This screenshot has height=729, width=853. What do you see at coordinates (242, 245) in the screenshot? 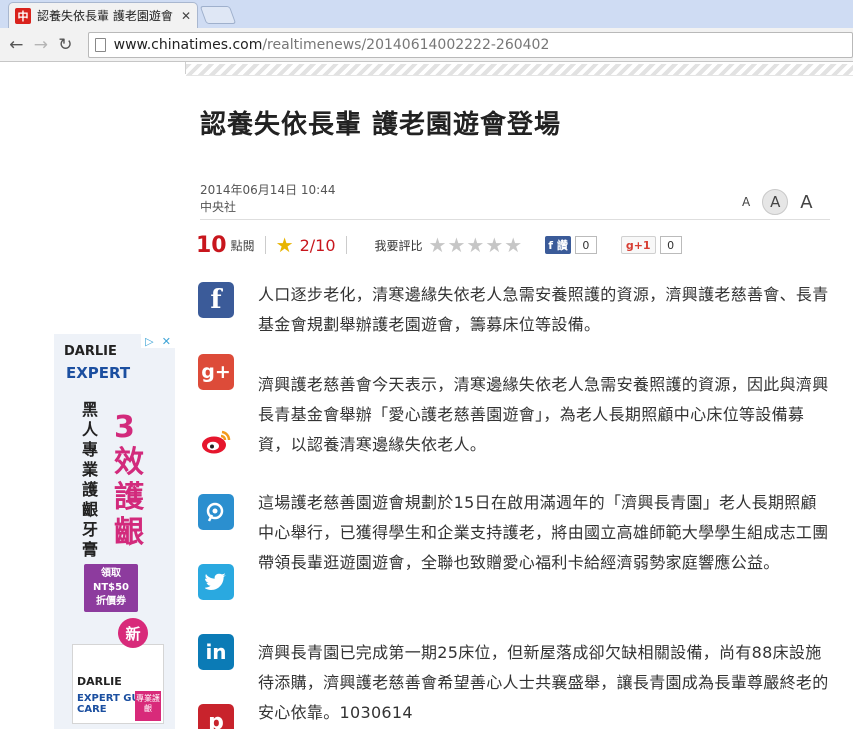
I see `view-count-label: 點閱` at bounding box center [242, 245].